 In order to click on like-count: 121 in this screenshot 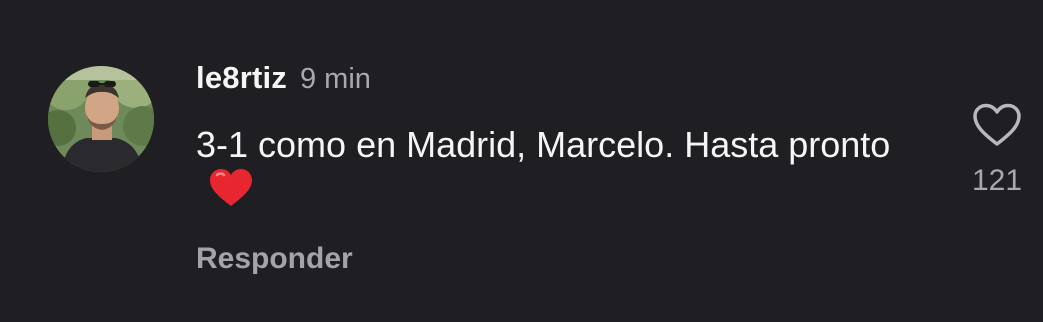, I will do `click(997, 180)`.